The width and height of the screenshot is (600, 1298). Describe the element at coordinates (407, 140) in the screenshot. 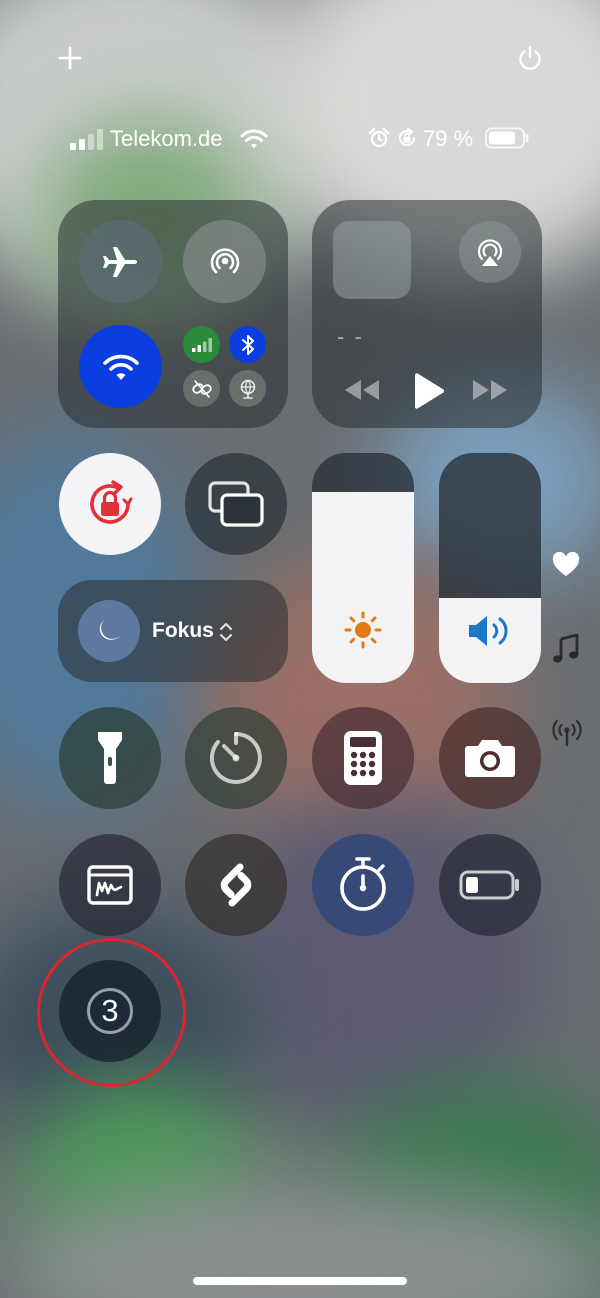

I see `orientation-lock-status-icon` at that location.